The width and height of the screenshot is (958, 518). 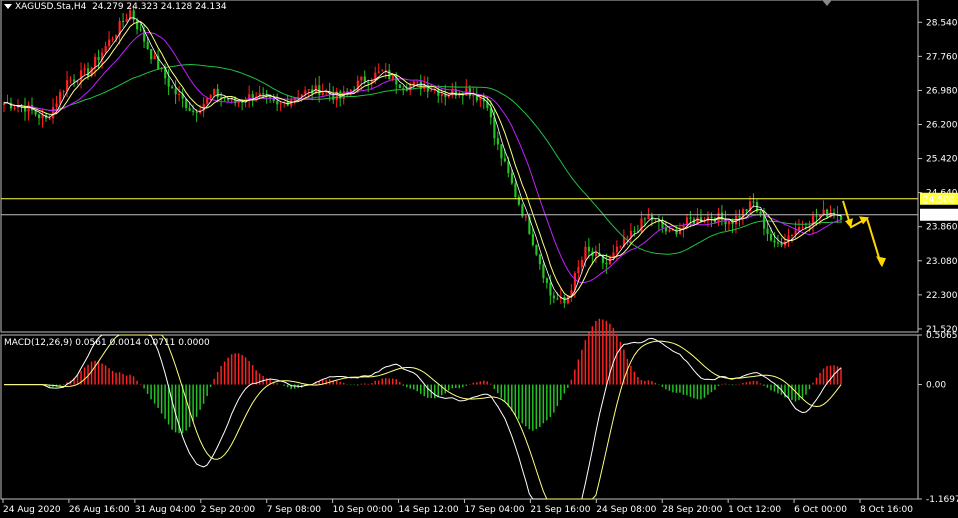 I want to click on resistance-level-label: 24.500, so click(x=939, y=200).